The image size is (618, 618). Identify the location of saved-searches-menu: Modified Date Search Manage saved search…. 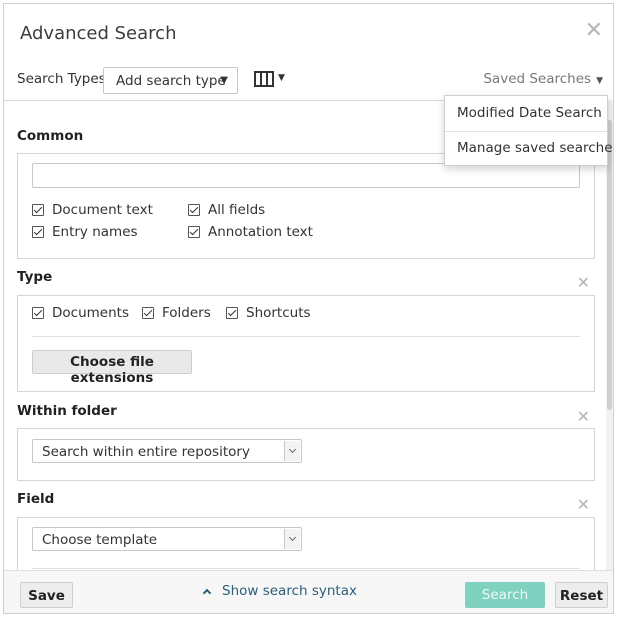
(528, 130).